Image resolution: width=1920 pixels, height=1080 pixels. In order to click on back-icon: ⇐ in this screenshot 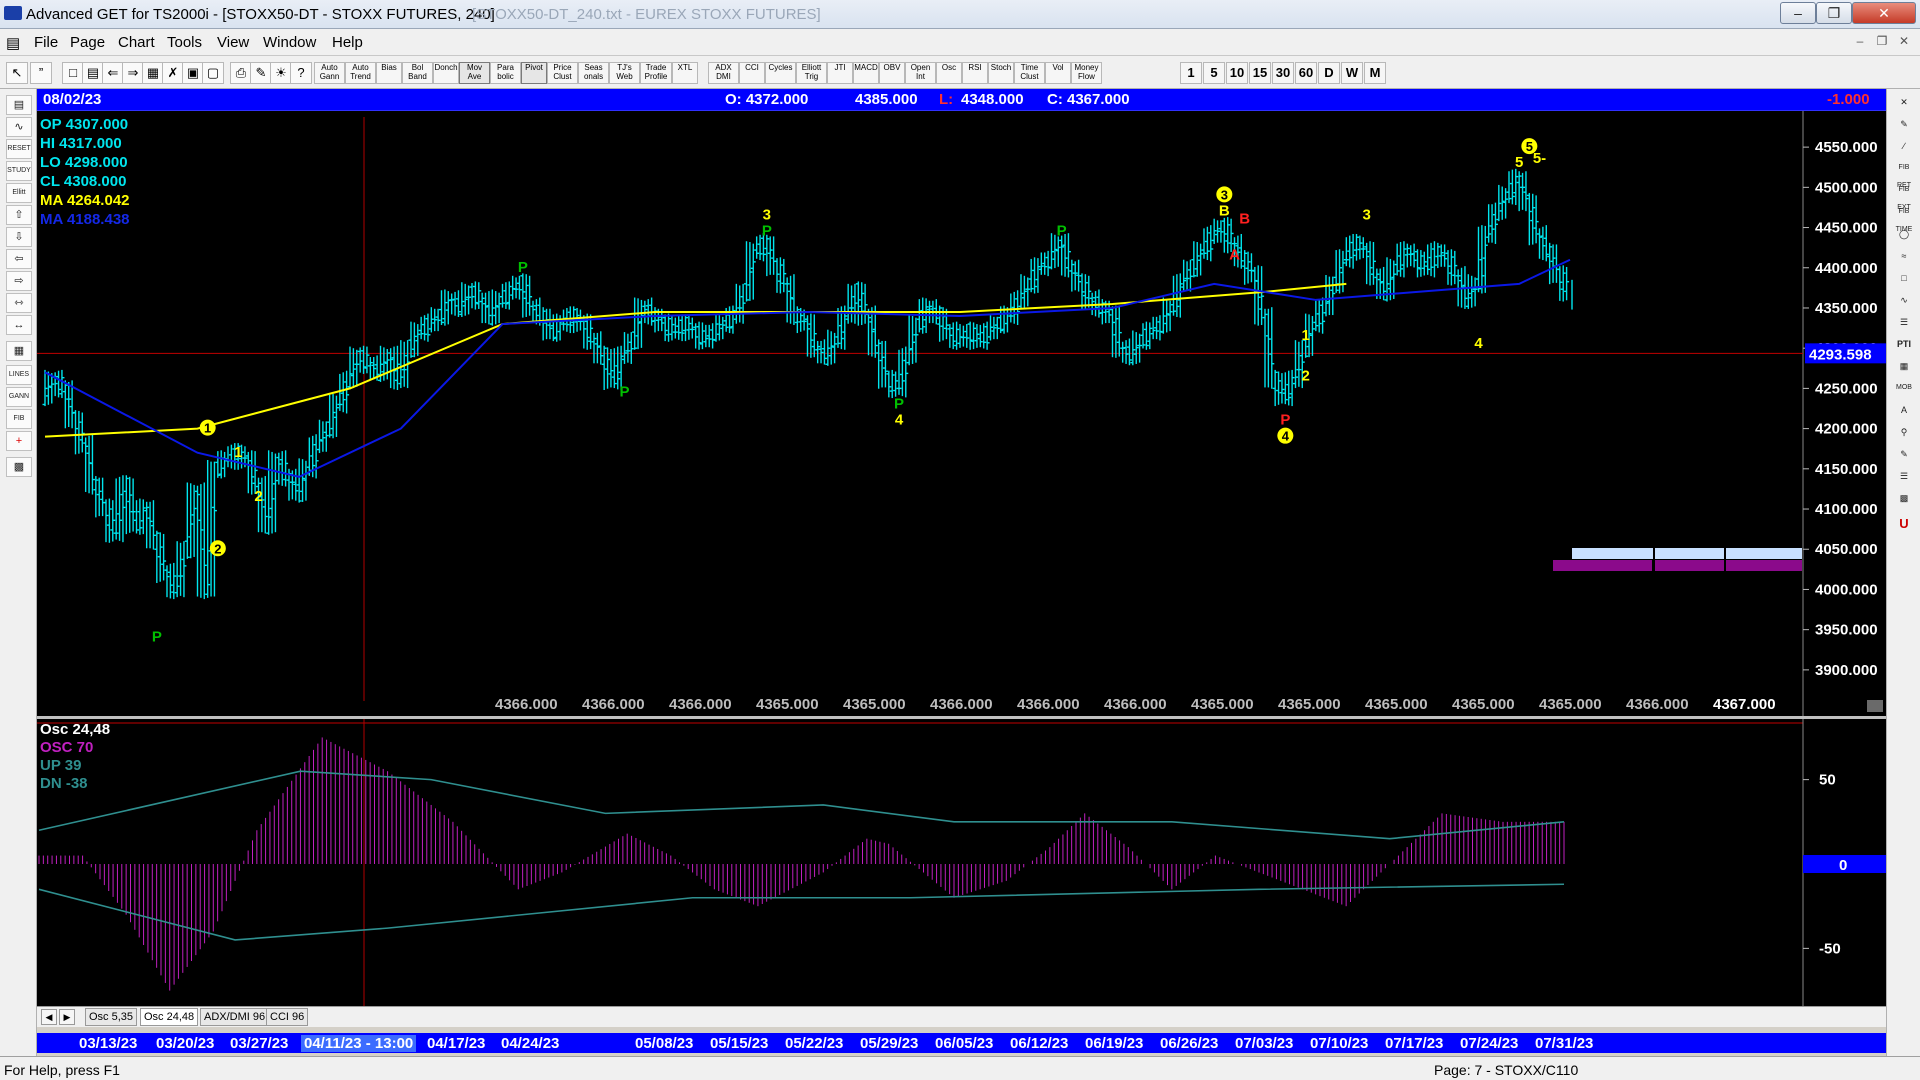, I will do `click(113, 73)`.